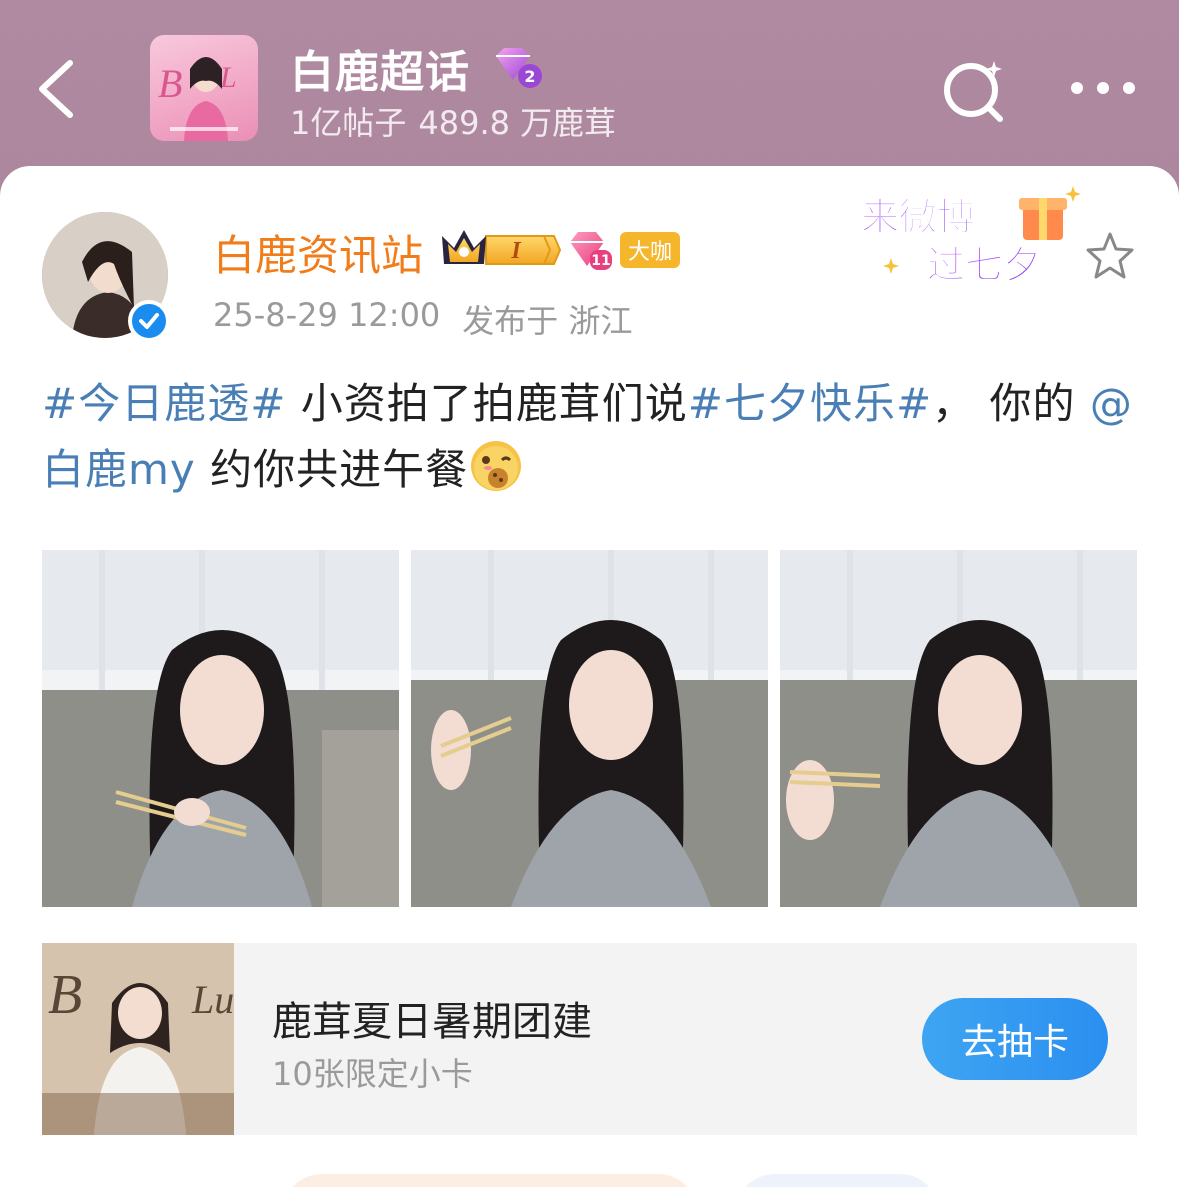 This screenshot has width=1179, height=1187. I want to click on search-button, so click(975, 90).